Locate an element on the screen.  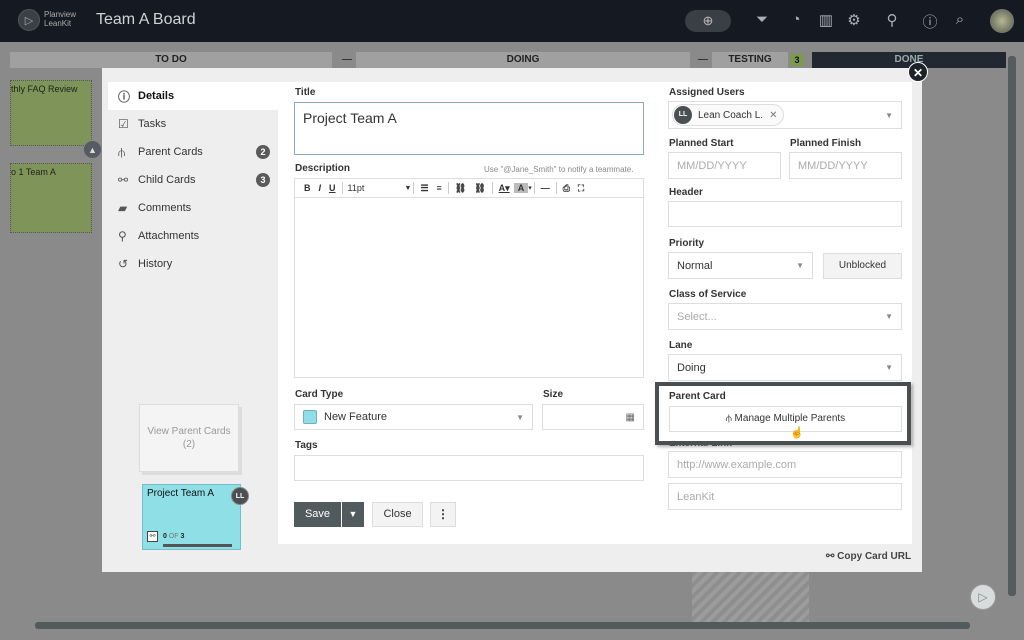
font-size-select: 11pt is located at coordinates (375, 188).